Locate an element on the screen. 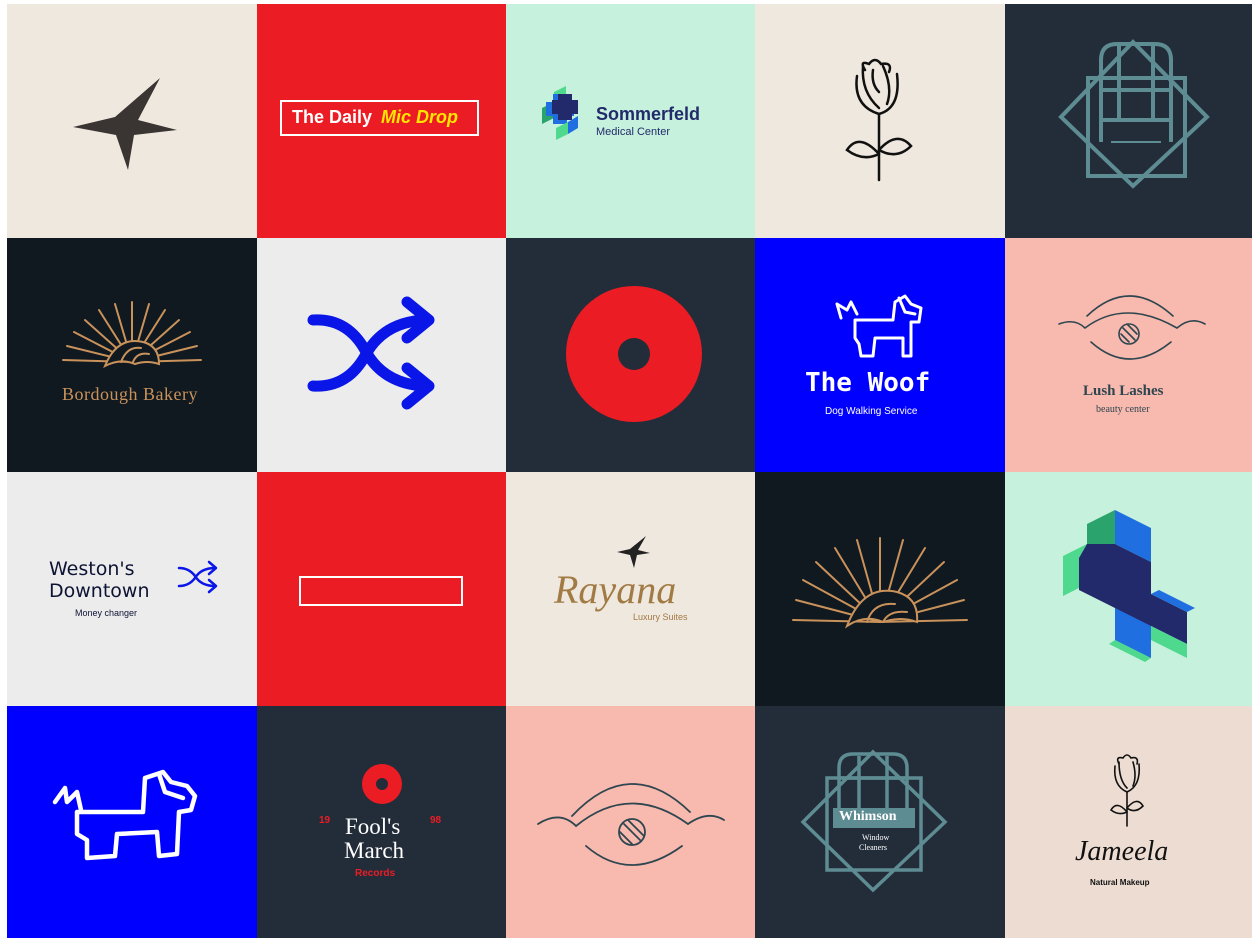 This screenshot has width=1253, height=938. tile-lush-lashes: Lush Lashes beauty center is located at coordinates (1128, 355).